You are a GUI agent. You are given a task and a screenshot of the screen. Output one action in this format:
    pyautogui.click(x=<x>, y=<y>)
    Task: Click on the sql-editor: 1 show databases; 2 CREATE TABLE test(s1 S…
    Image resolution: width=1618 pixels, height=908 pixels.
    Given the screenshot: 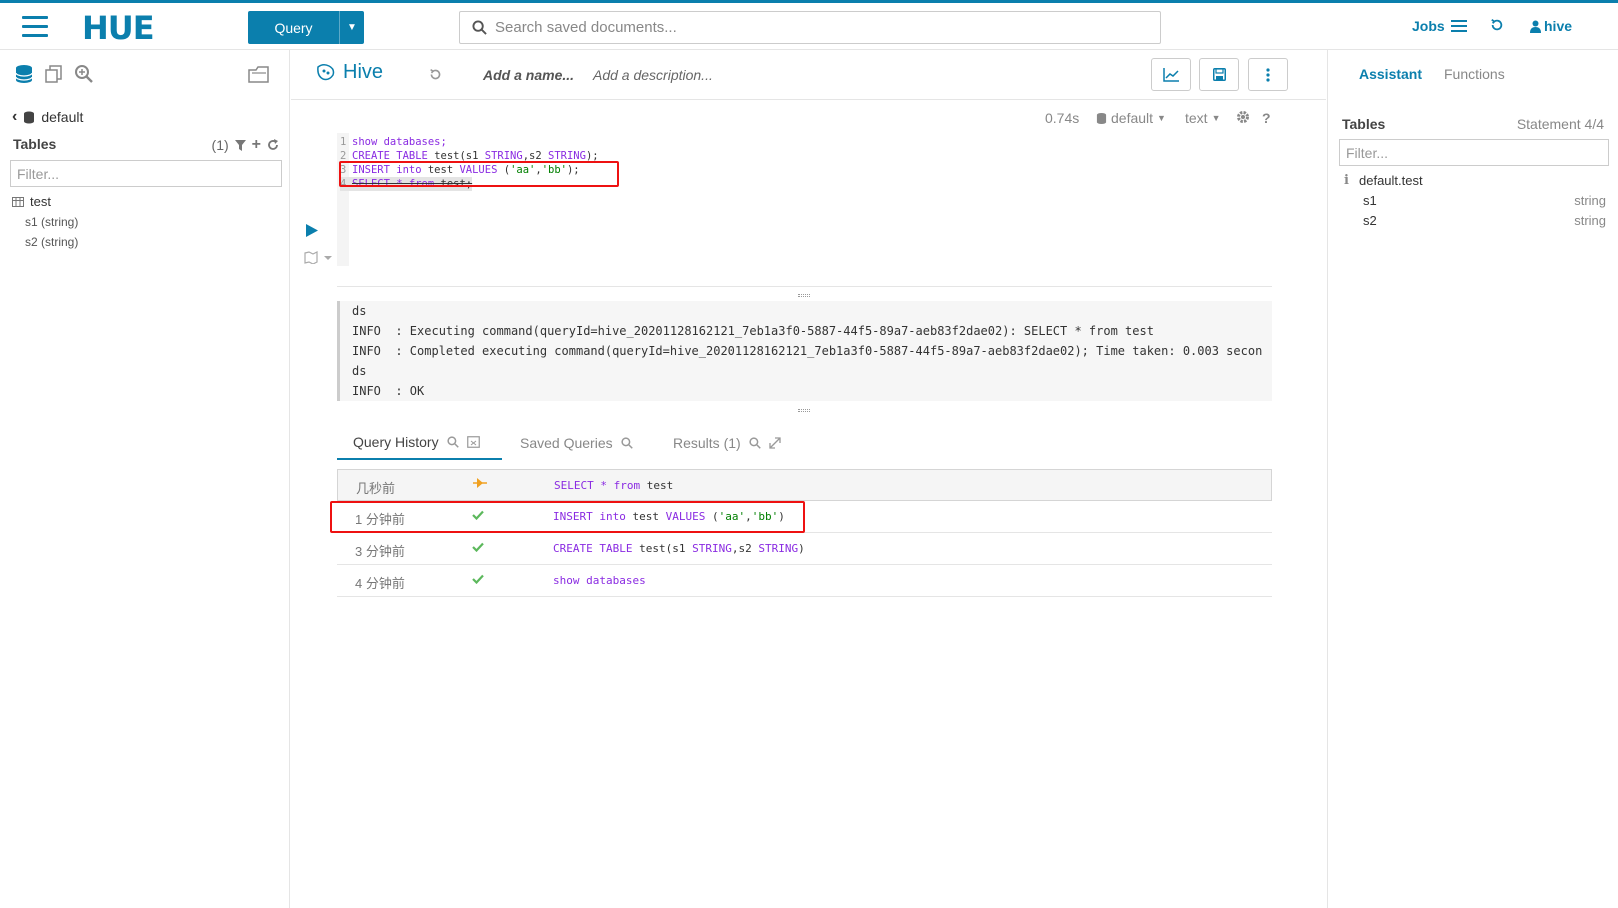 What is the action you would take?
    pyautogui.click(x=804, y=199)
    